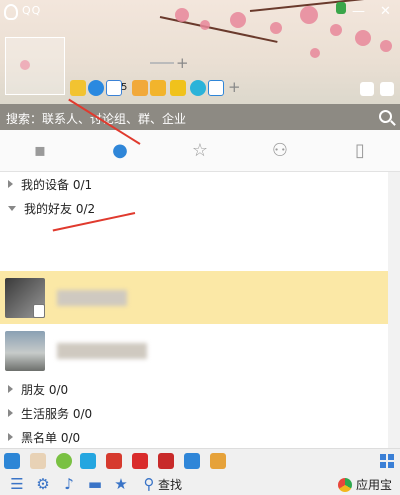 The height and width of the screenshot is (495, 400). Describe the element at coordinates (200, 117) in the screenshot. I see `search-bar: 搜索：联系人、讨论组、群、企业` at that location.